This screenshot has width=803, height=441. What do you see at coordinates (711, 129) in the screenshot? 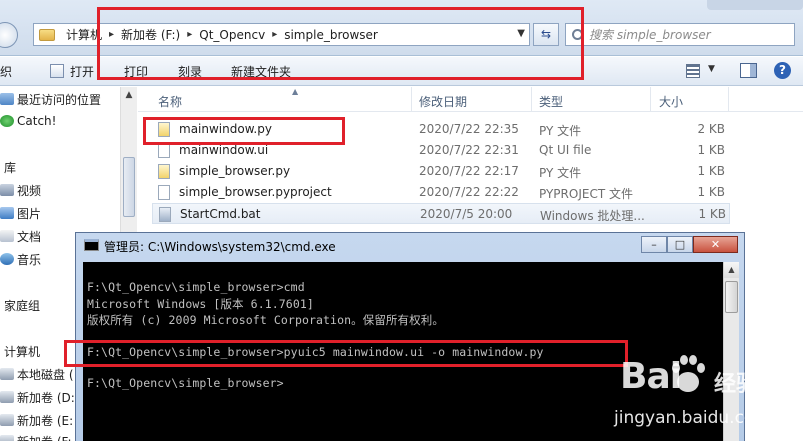
I see `file-size: 2 KB` at bounding box center [711, 129].